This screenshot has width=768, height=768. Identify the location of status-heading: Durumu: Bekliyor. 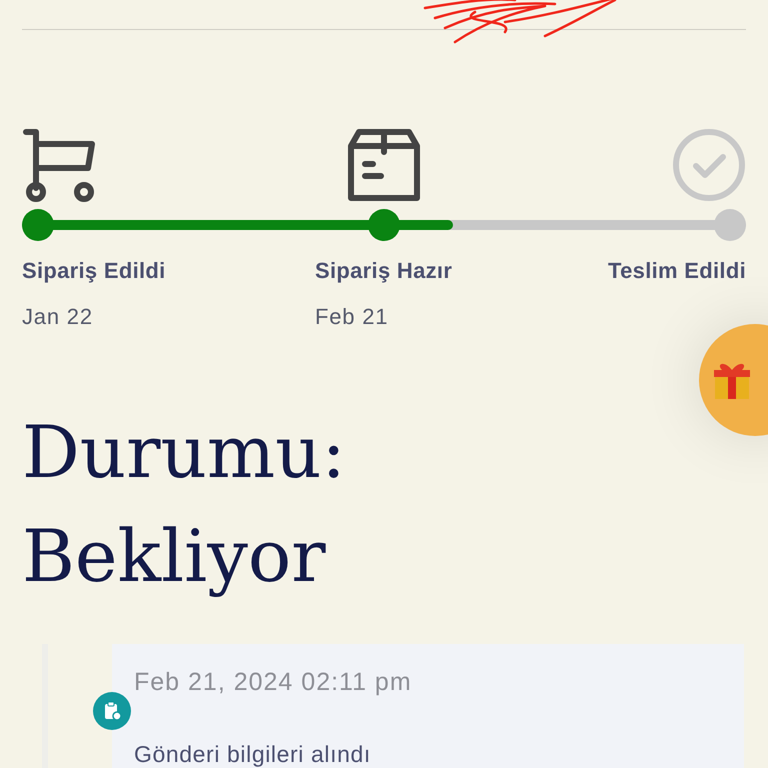
(184, 504).